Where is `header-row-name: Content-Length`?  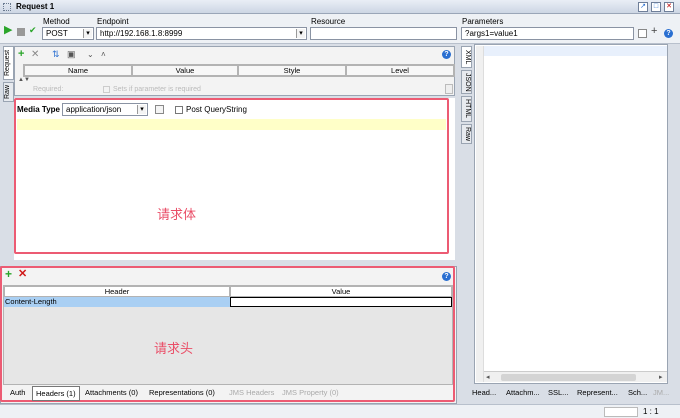 header-row-name: Content-Length is located at coordinates (117, 302).